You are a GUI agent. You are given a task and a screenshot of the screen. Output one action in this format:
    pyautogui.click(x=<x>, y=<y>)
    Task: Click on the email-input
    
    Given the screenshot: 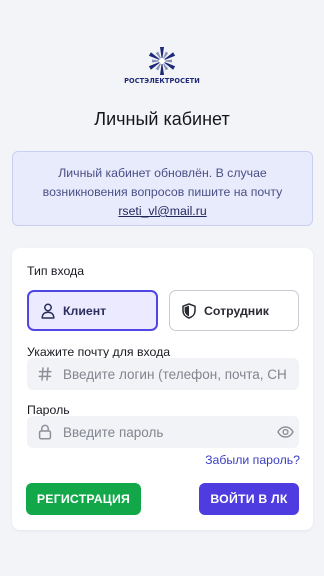 What is the action you would take?
    pyautogui.click(x=181, y=374)
    